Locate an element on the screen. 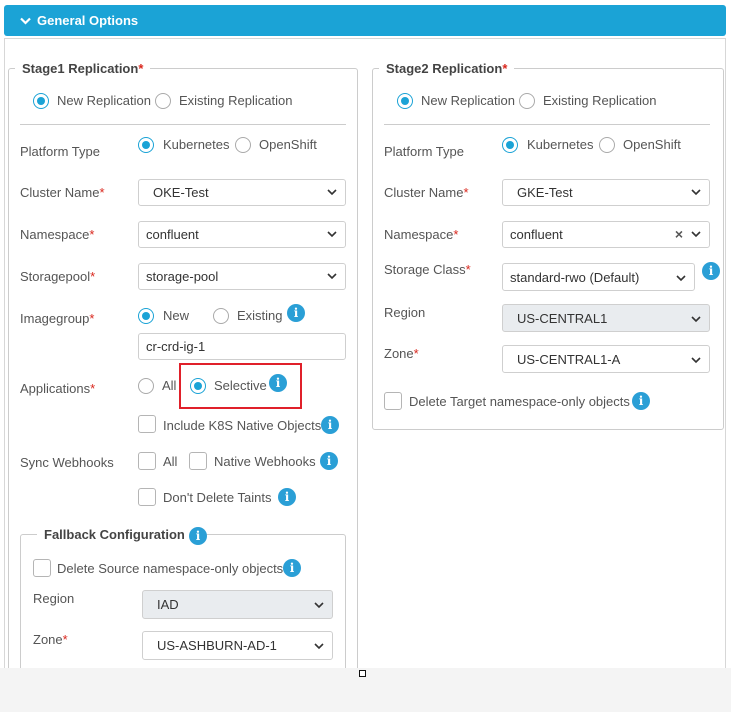 The height and width of the screenshot is (712, 731). stage1-new-replication-label: New Replication is located at coordinates (104, 100).